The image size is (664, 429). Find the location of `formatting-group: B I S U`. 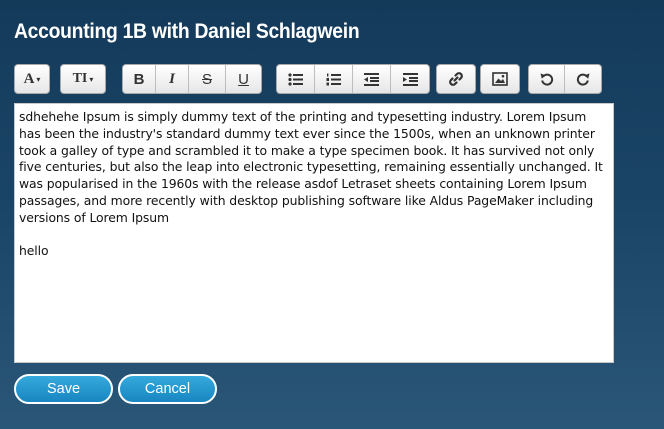

formatting-group: B I S U is located at coordinates (192, 79).